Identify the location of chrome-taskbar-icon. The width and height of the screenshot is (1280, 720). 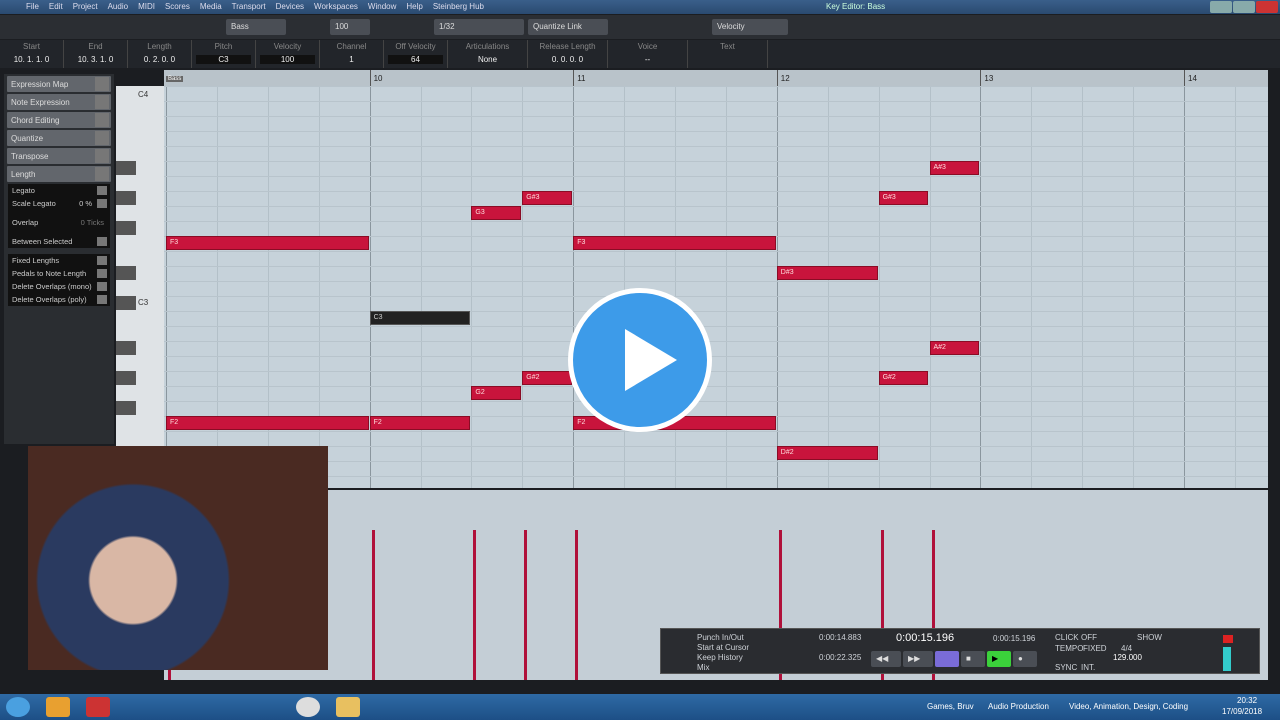
(308, 707).